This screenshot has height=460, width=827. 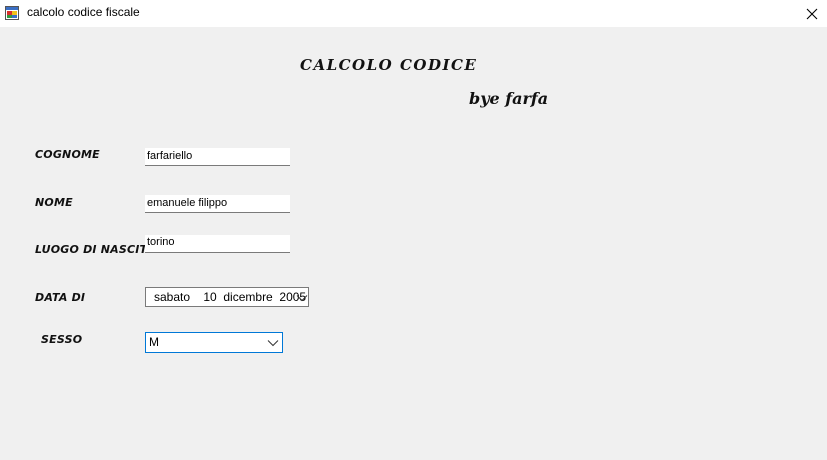 I want to click on title-bar: calcolo codice fiscale, so click(x=413, y=13).